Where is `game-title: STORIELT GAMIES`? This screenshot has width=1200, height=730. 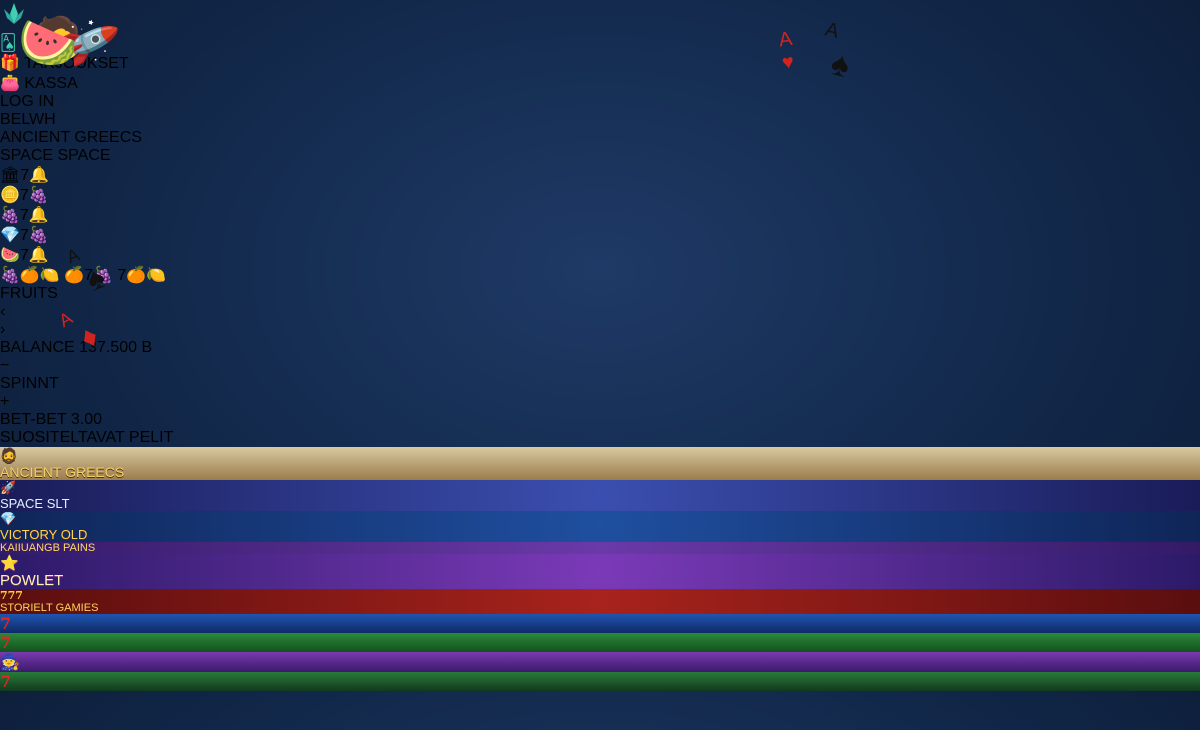
game-title: STORIELT GAMIES is located at coordinates (49, 608).